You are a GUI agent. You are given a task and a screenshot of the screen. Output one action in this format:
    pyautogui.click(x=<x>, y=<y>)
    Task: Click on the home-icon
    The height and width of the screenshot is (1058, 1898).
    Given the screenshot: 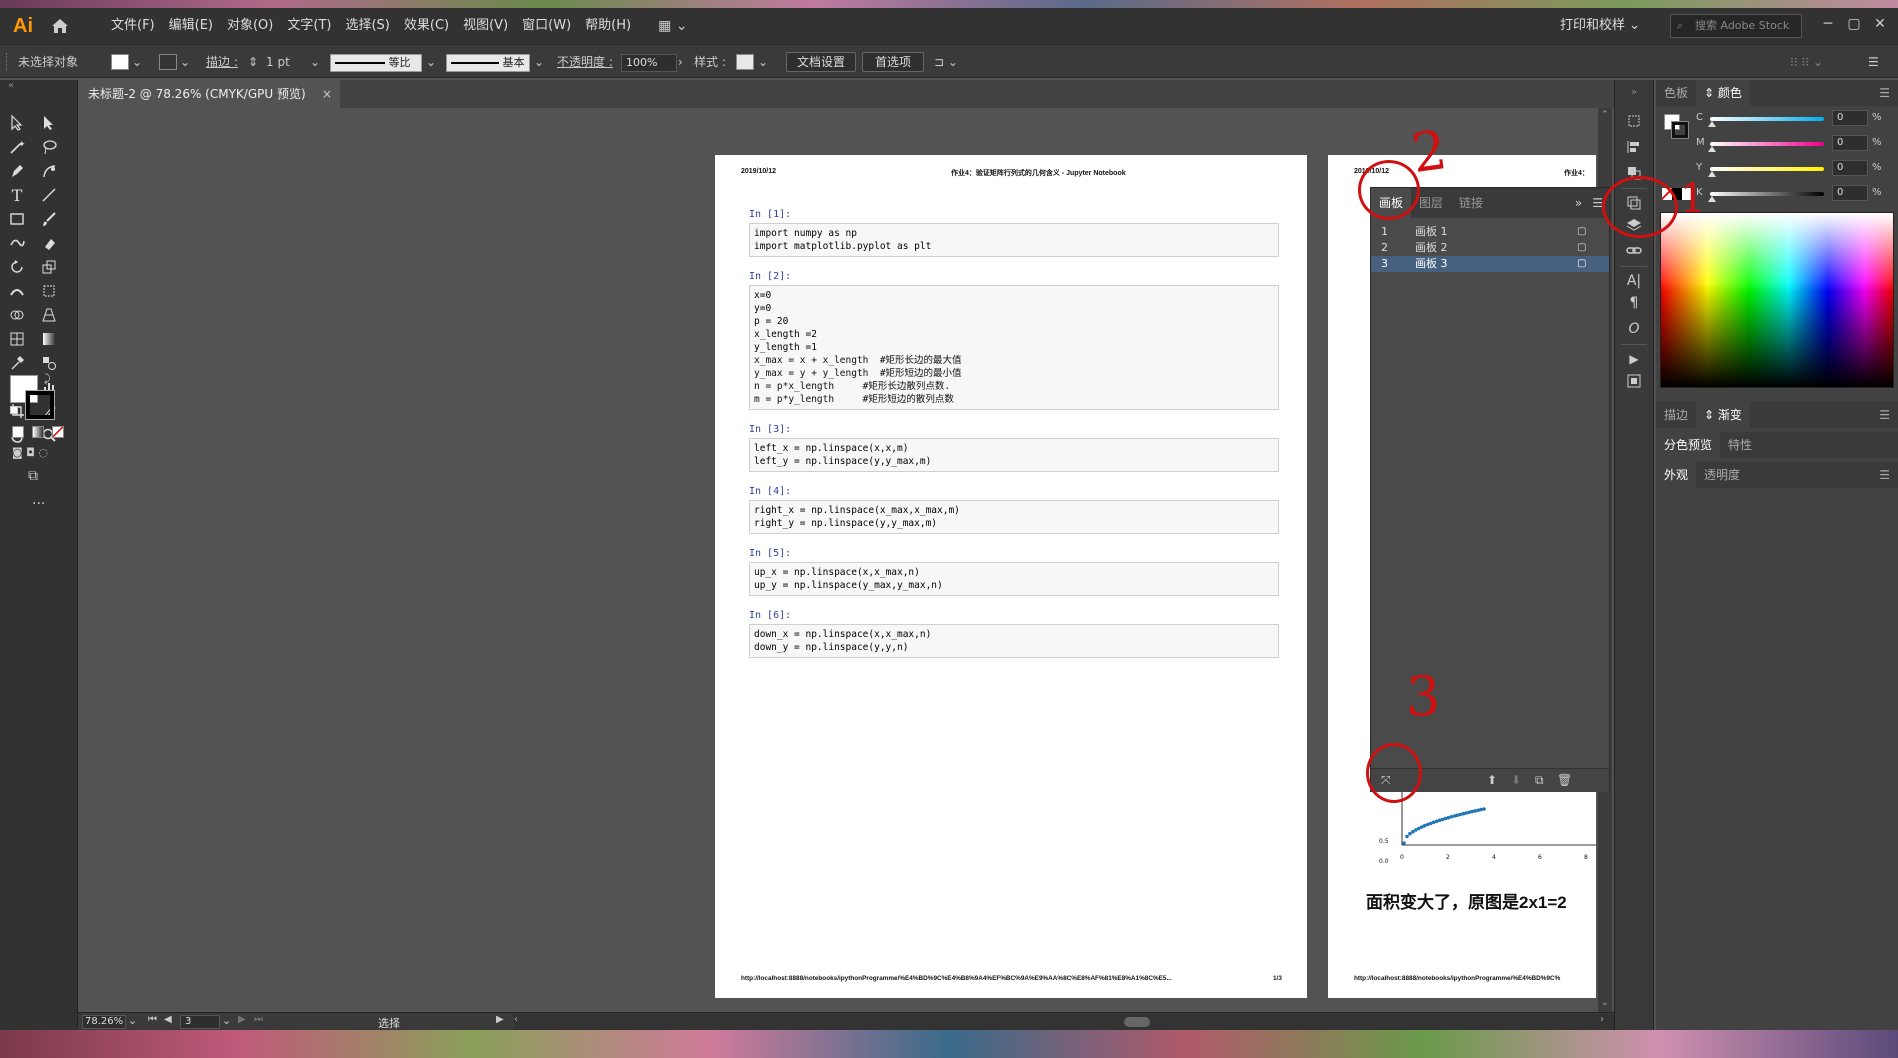 What is the action you would take?
    pyautogui.click(x=60, y=26)
    